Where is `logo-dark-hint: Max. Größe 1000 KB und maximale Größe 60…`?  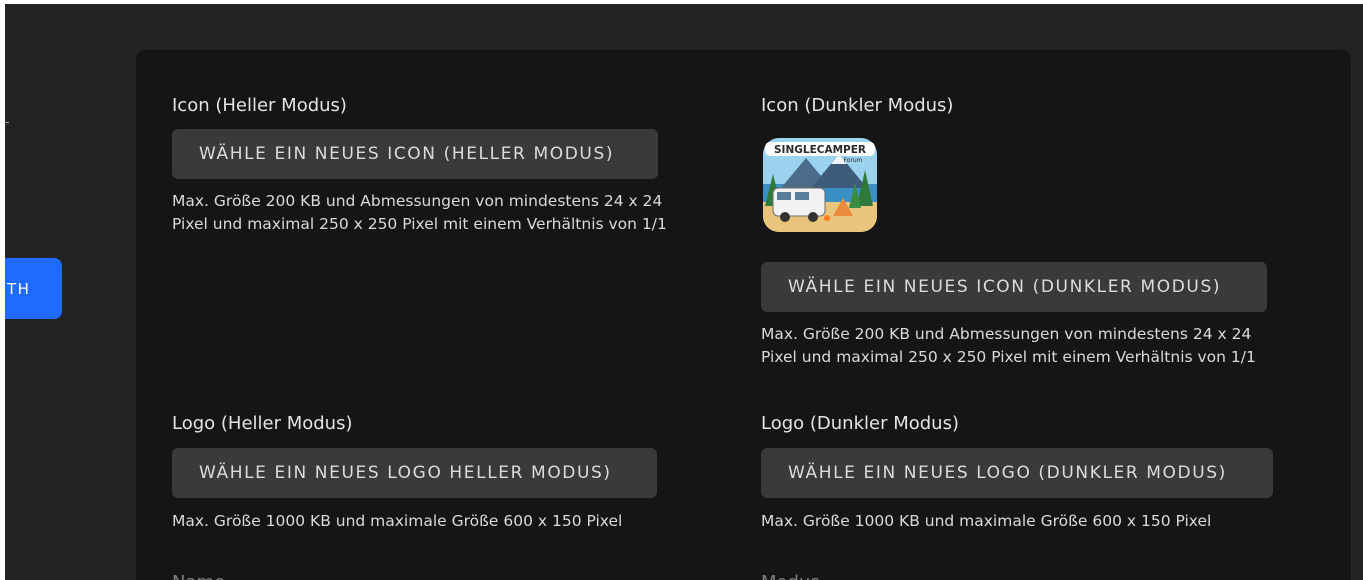
logo-dark-hint: Max. Größe 1000 KB und maximale Größe 60… is located at coordinates (986, 521).